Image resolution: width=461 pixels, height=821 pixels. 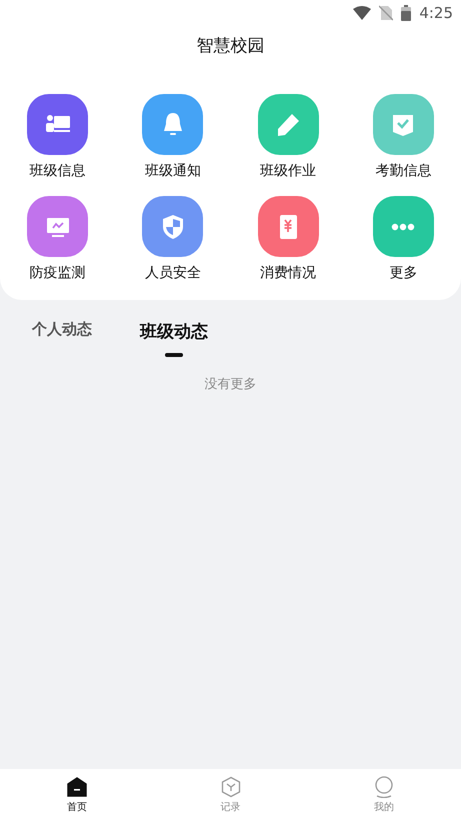 I want to click on bell-icon, so click(x=173, y=123).